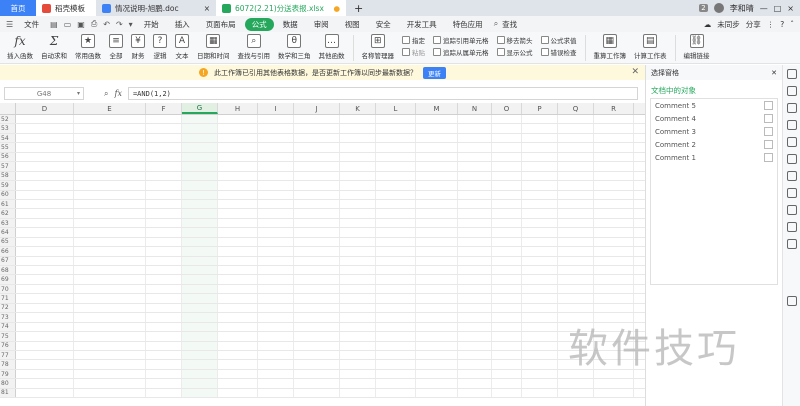 This screenshot has height=406, width=800. Describe the element at coordinates (160, 47) in the screenshot. I see `logic-button: ? 逻辑` at that location.